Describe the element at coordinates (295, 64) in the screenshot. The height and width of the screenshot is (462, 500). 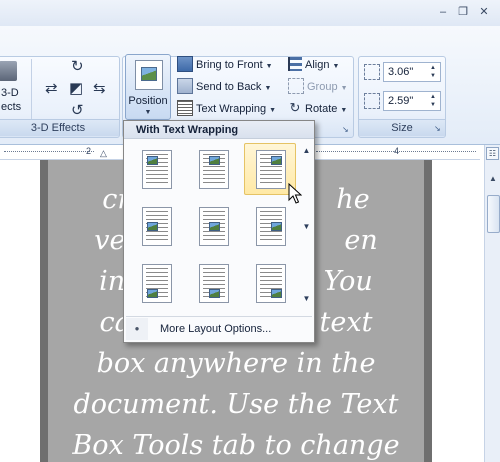
I see `align-icon` at that location.